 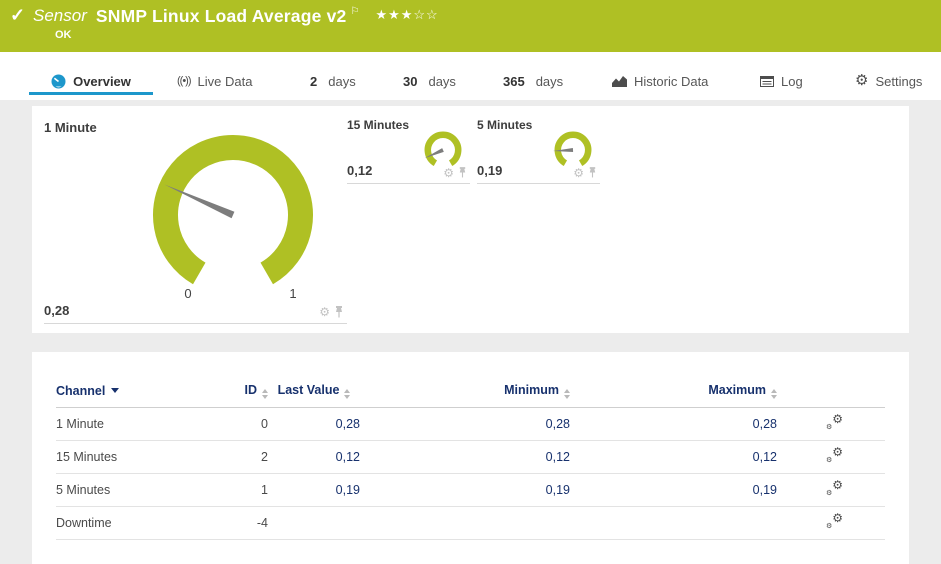 What do you see at coordinates (232, 424) in the screenshot?
I see `cell-id: 0` at bounding box center [232, 424].